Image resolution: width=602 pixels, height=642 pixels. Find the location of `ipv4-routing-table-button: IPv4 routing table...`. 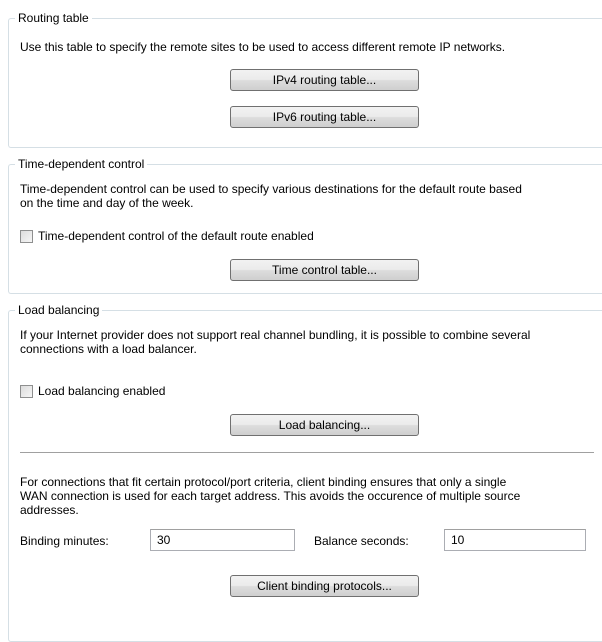

ipv4-routing-table-button: IPv4 routing table... is located at coordinates (324, 80).